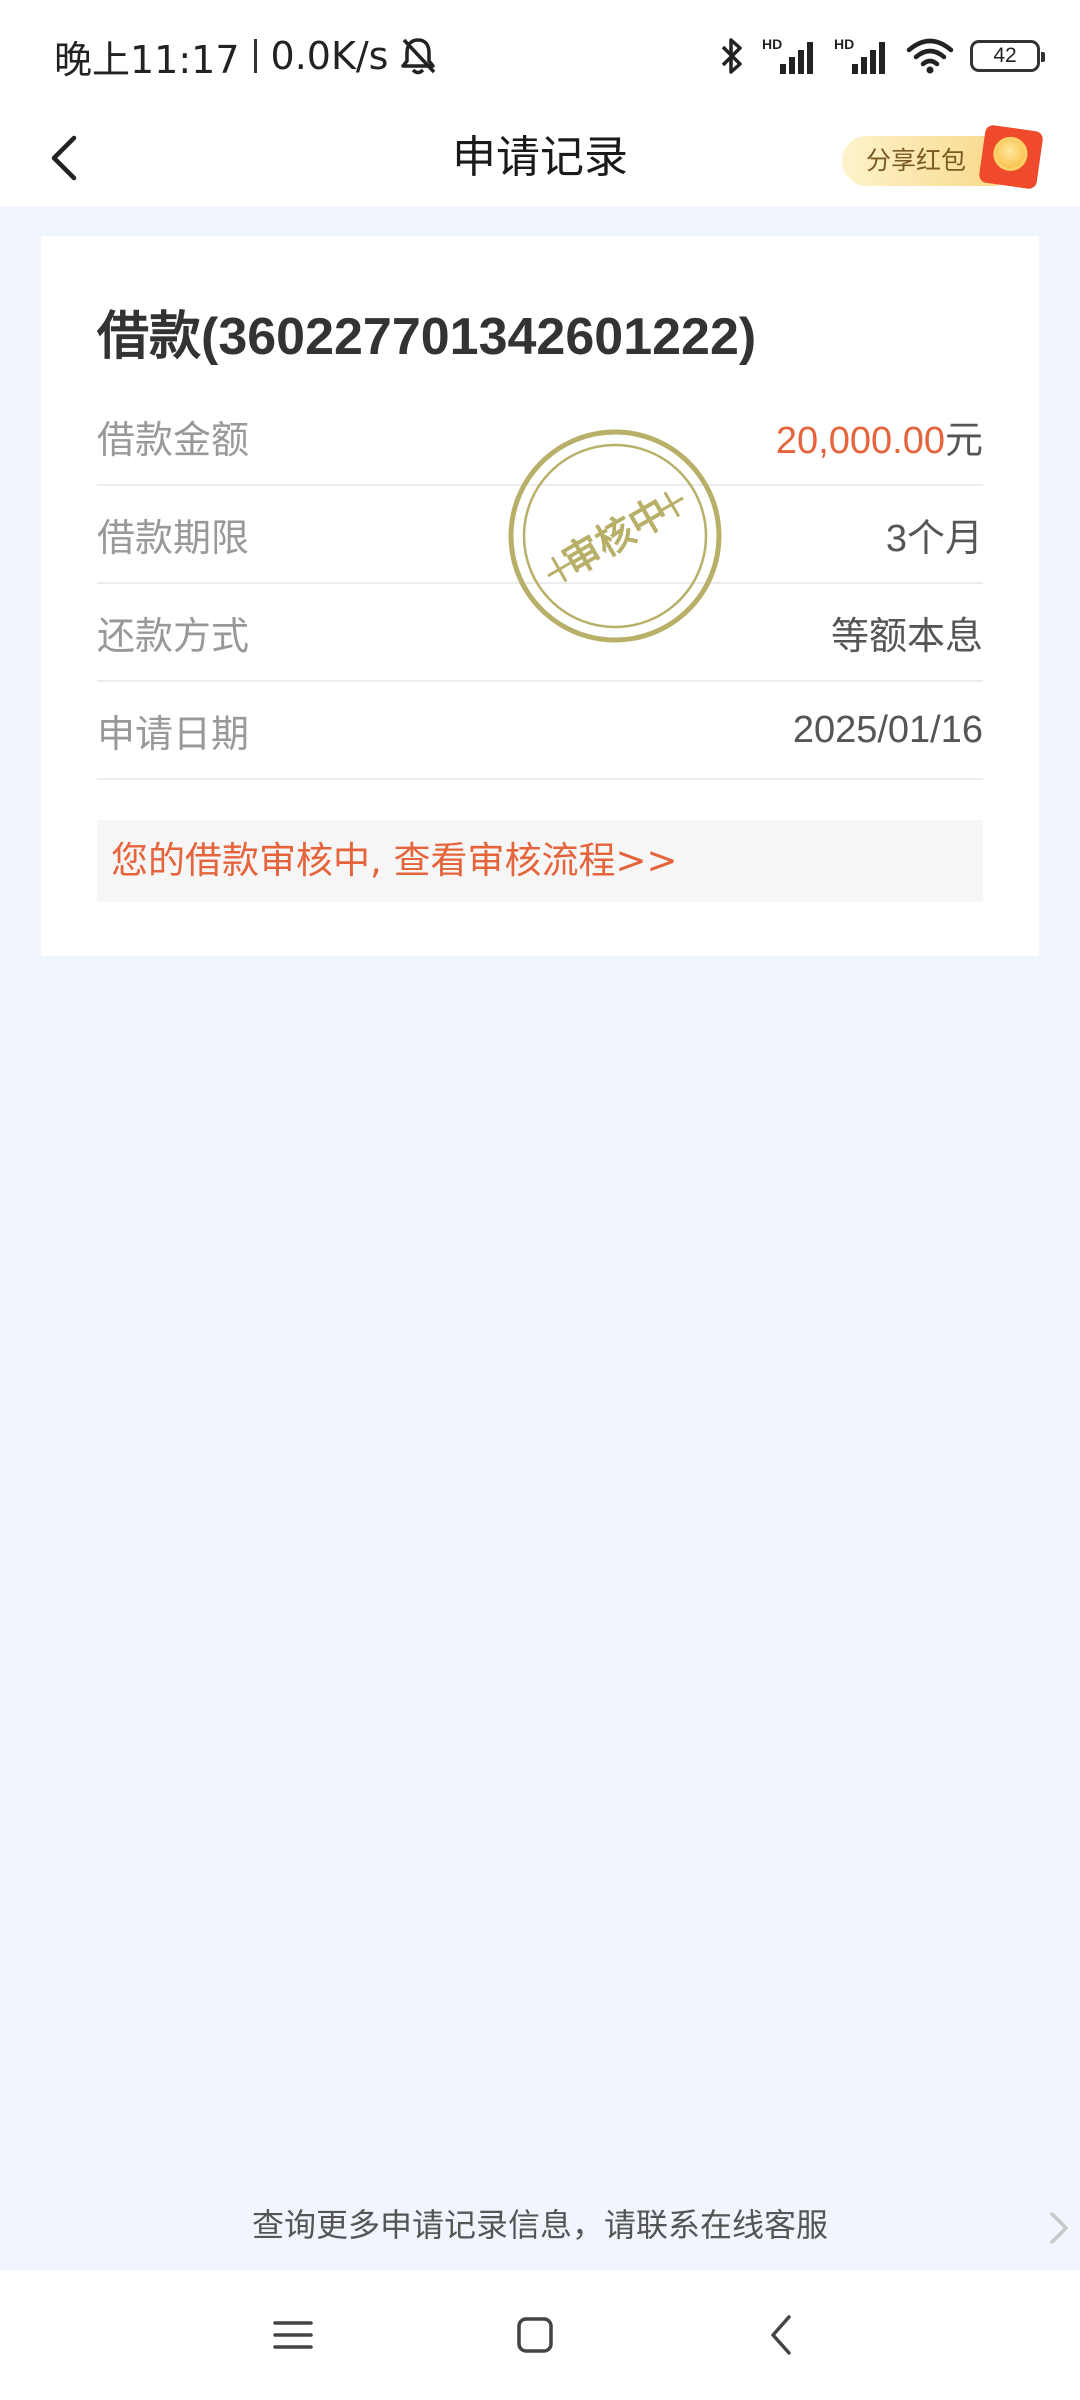  I want to click on share-redpacket-label: 分享红包, so click(922, 161).